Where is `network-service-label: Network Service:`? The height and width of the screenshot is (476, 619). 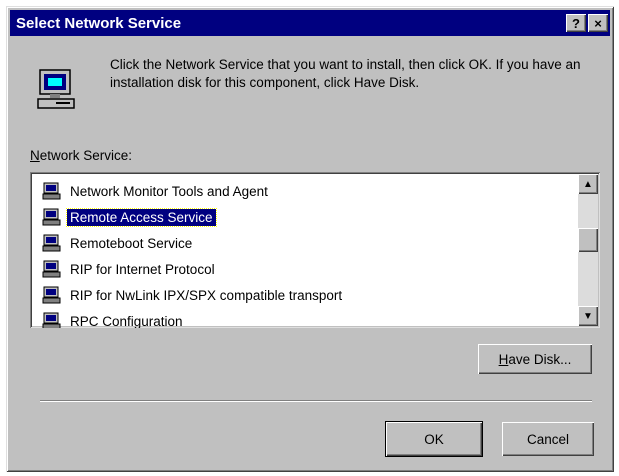 network-service-label: Network Service: is located at coordinates (81, 155).